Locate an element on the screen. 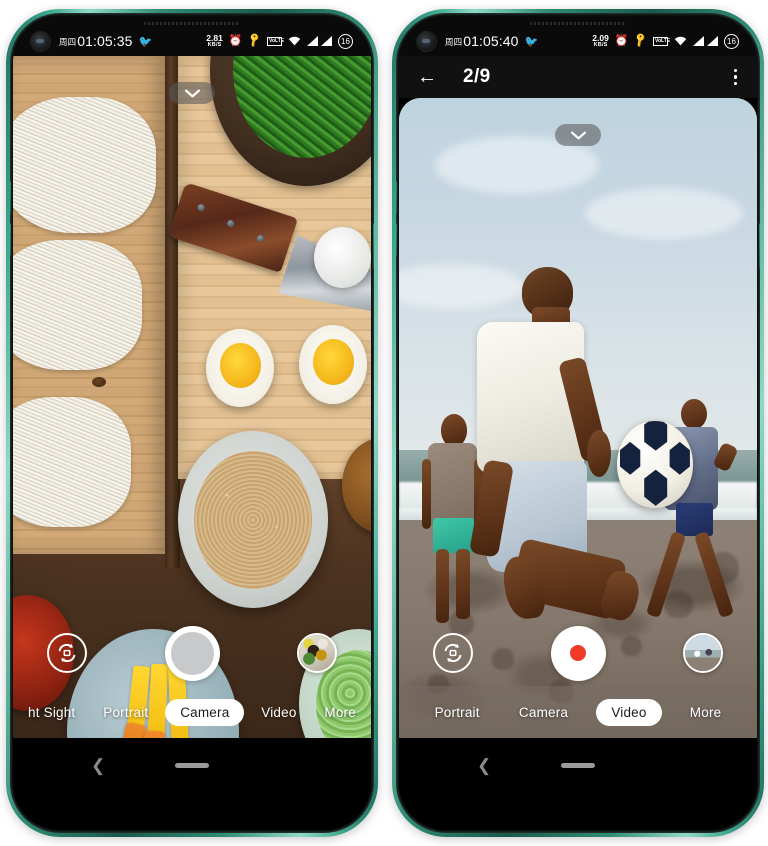  power-button-left is located at coordinates (373, 246).